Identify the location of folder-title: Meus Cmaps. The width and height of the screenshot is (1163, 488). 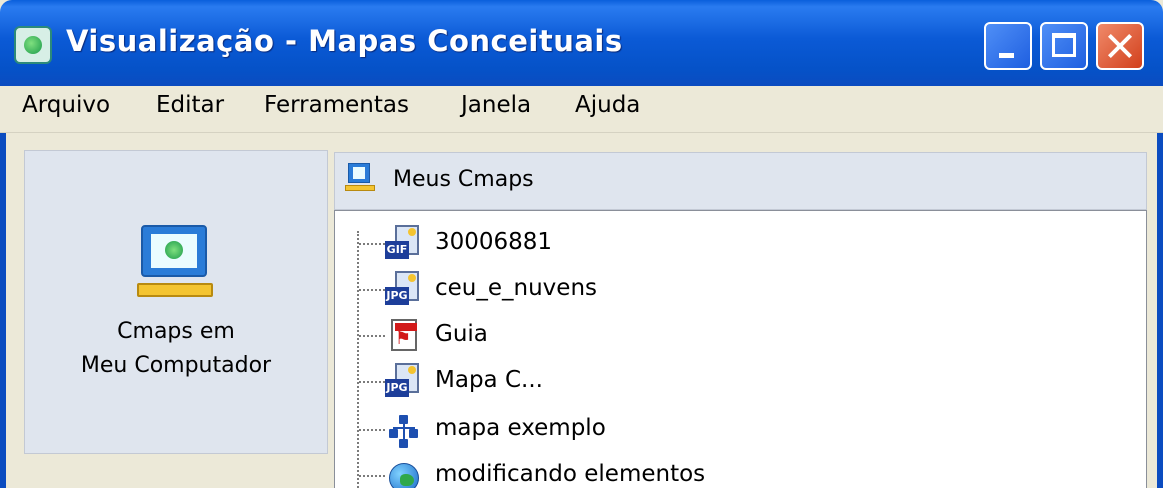
(463, 179).